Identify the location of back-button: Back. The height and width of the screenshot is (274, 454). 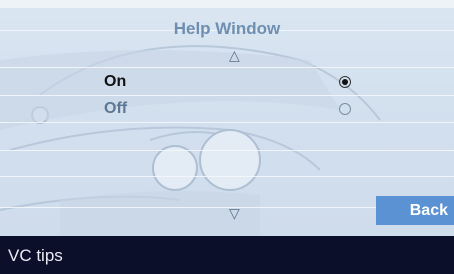
(415, 210).